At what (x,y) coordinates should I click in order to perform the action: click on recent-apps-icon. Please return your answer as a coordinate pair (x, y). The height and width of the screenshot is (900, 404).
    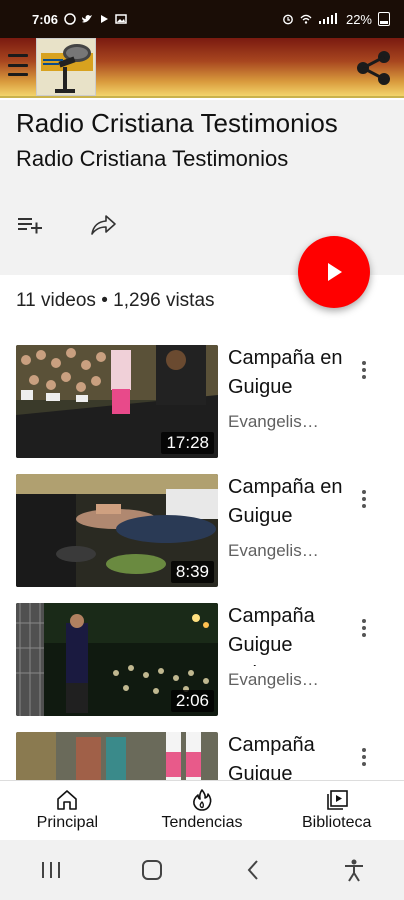
    Looking at the image, I should click on (50, 870).